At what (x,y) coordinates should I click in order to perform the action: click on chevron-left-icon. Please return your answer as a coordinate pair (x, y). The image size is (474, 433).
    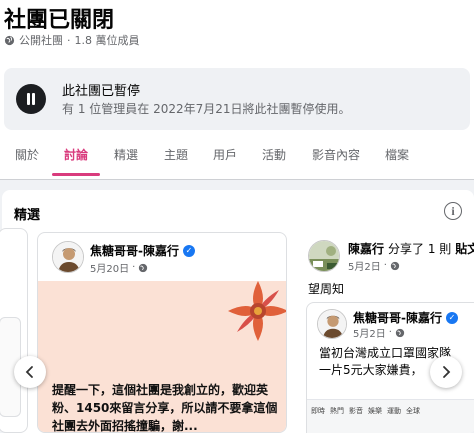
    Looking at the image, I should click on (29, 372).